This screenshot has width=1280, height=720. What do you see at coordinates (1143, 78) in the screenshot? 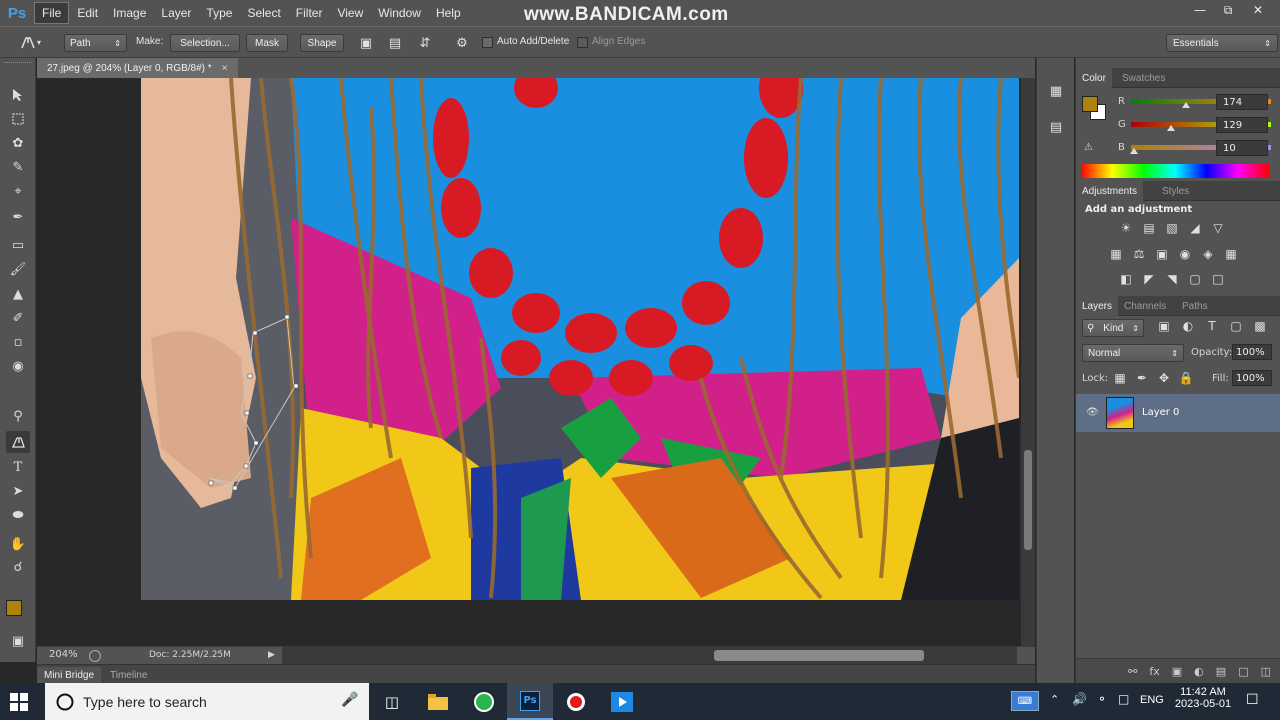
I see `tab-swatches: Swatches` at bounding box center [1143, 78].